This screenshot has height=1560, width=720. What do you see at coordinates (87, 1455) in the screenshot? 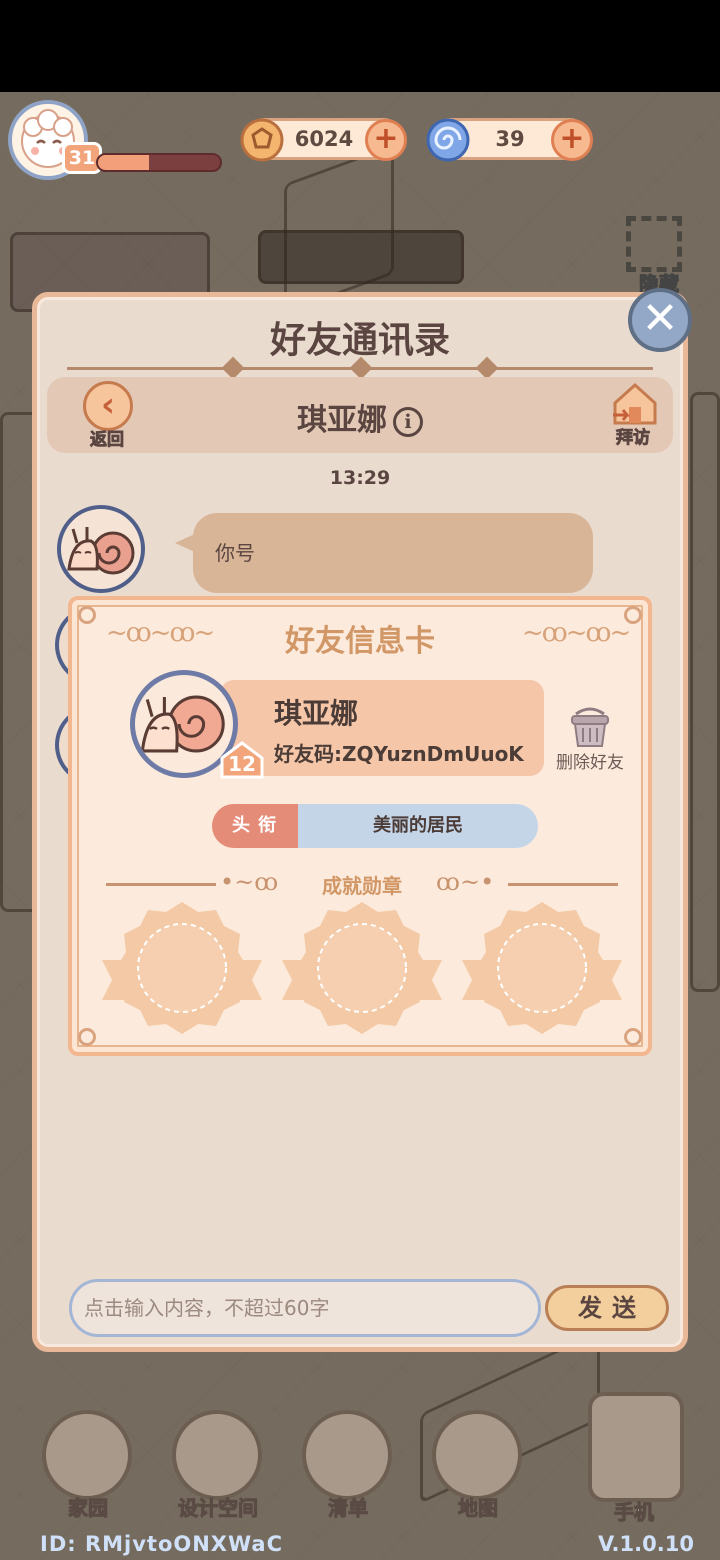
I see `home-icon` at bounding box center [87, 1455].